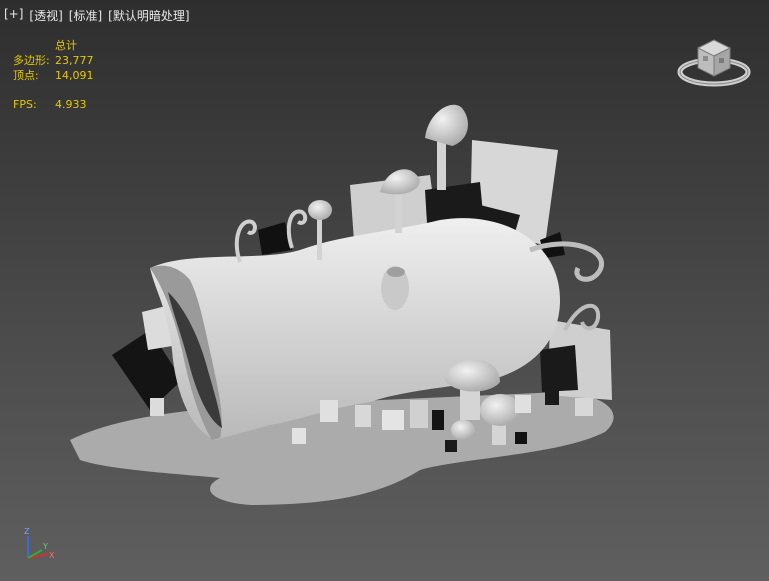  Describe the element at coordinates (27, 531) in the screenshot. I see `axis-z-label: Z` at that location.